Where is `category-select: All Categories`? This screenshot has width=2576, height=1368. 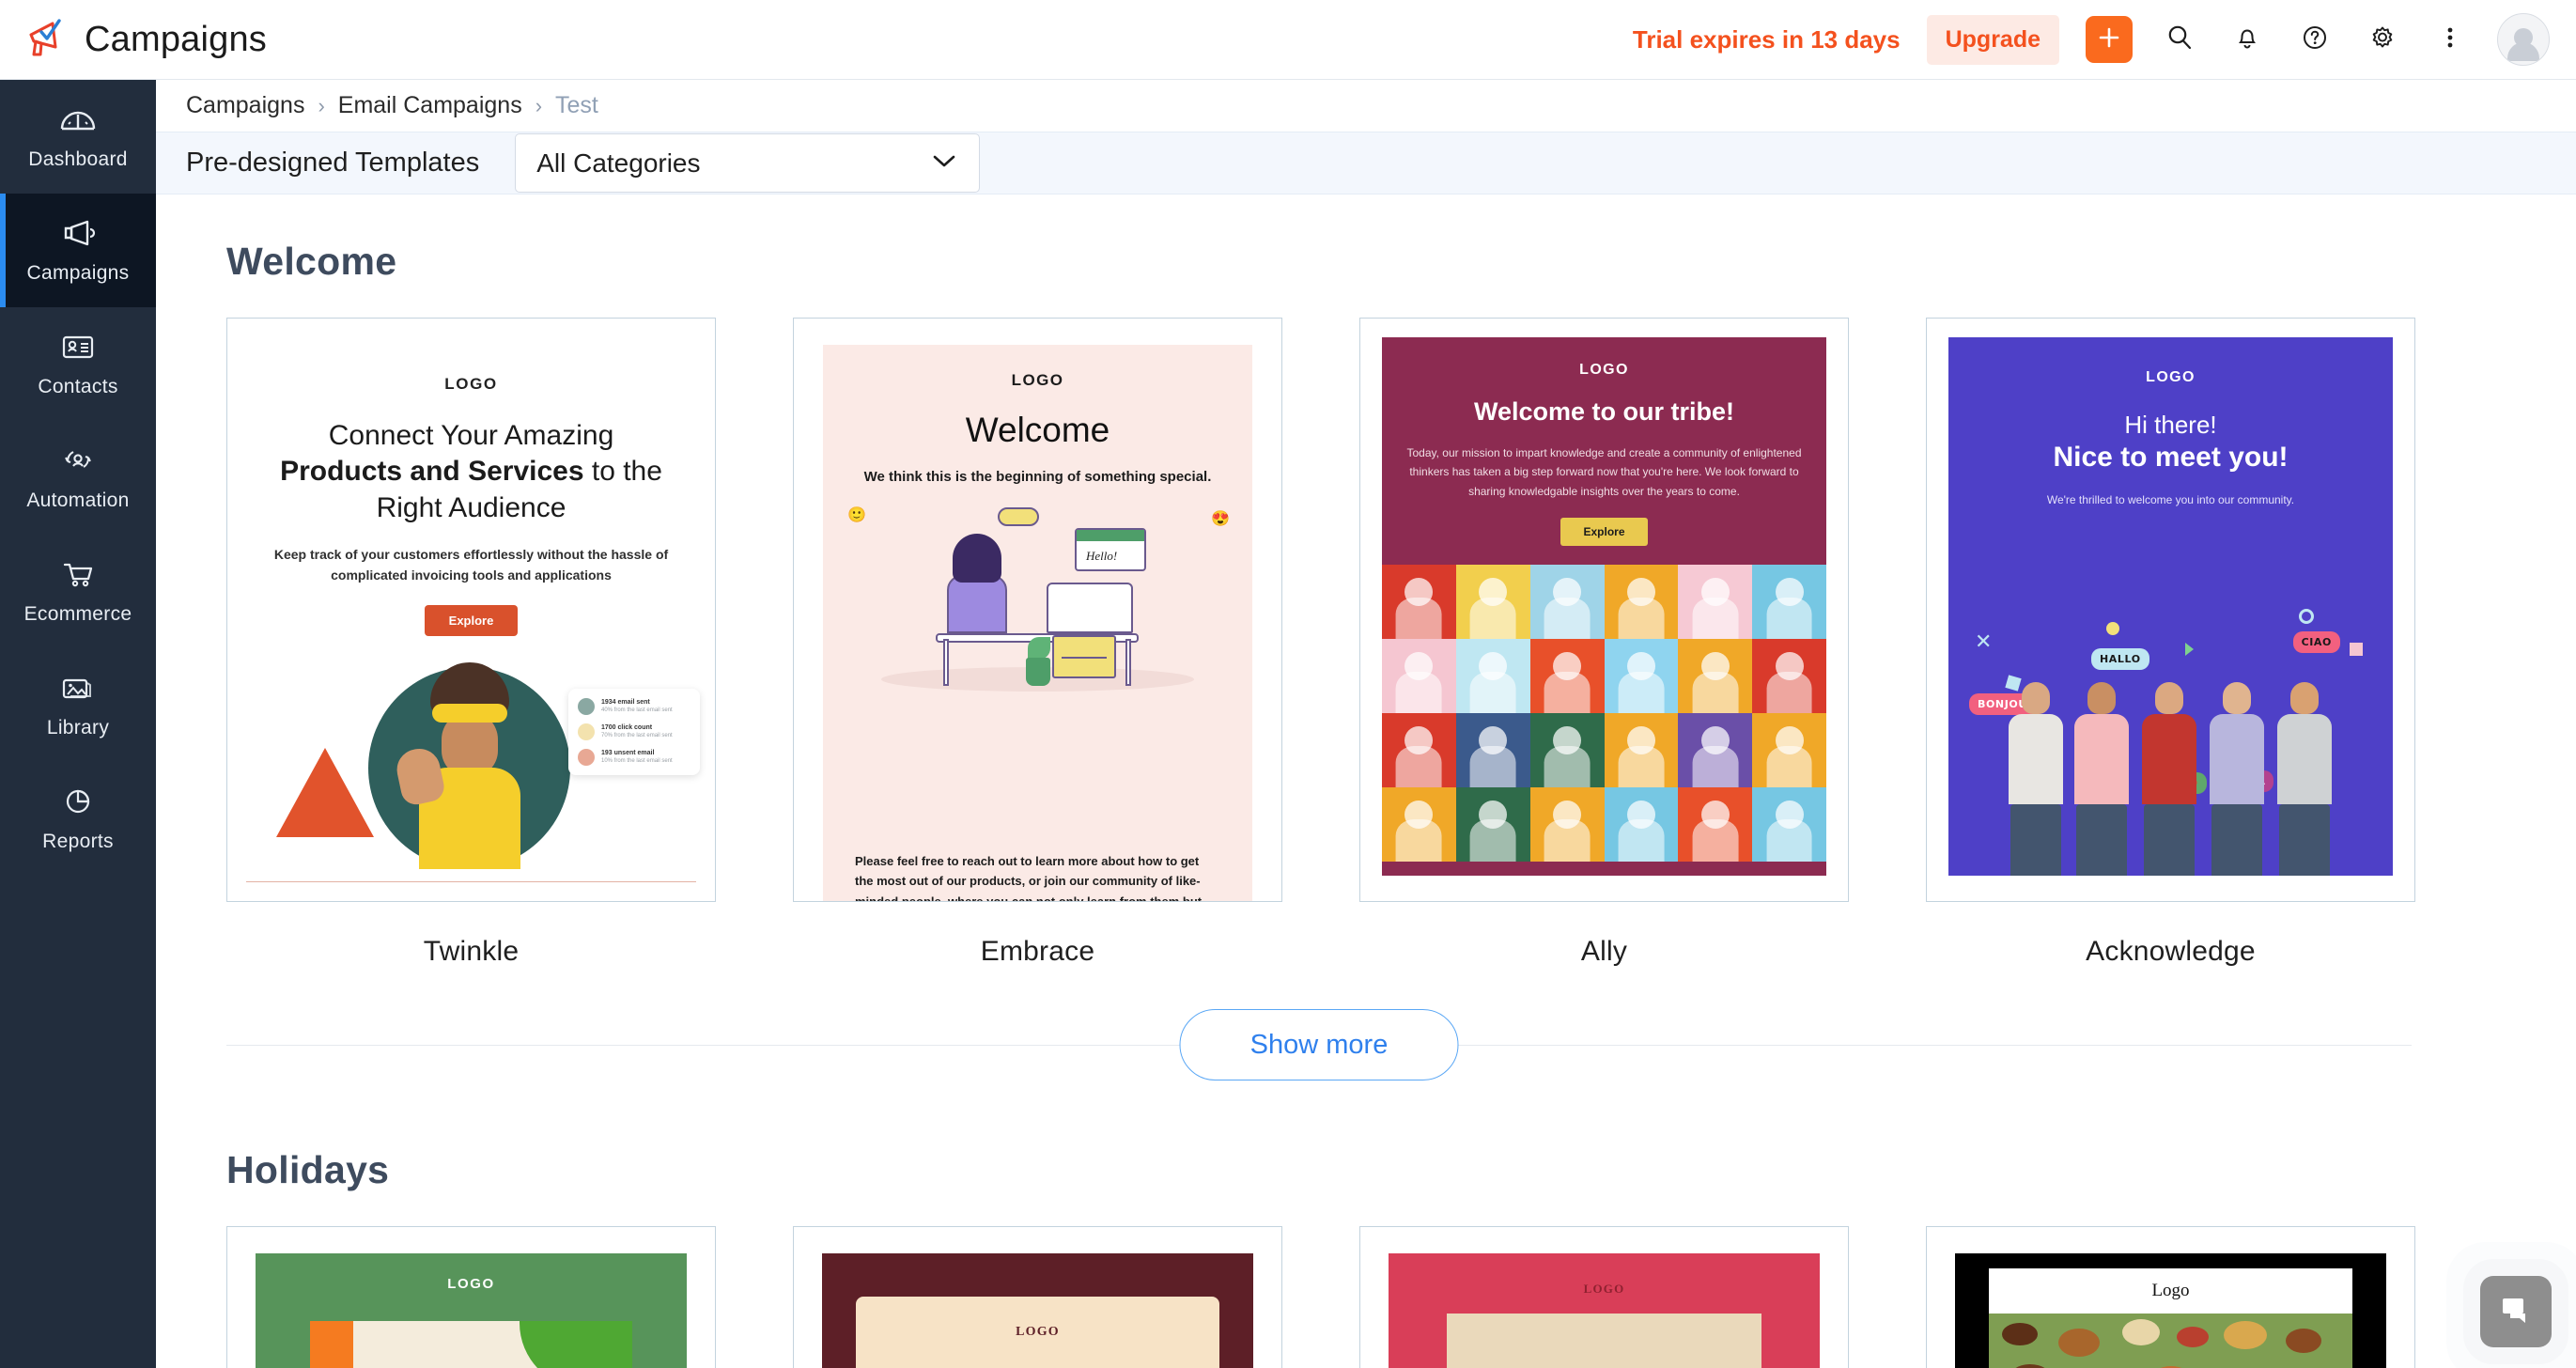
category-select: All Categories is located at coordinates (748, 163).